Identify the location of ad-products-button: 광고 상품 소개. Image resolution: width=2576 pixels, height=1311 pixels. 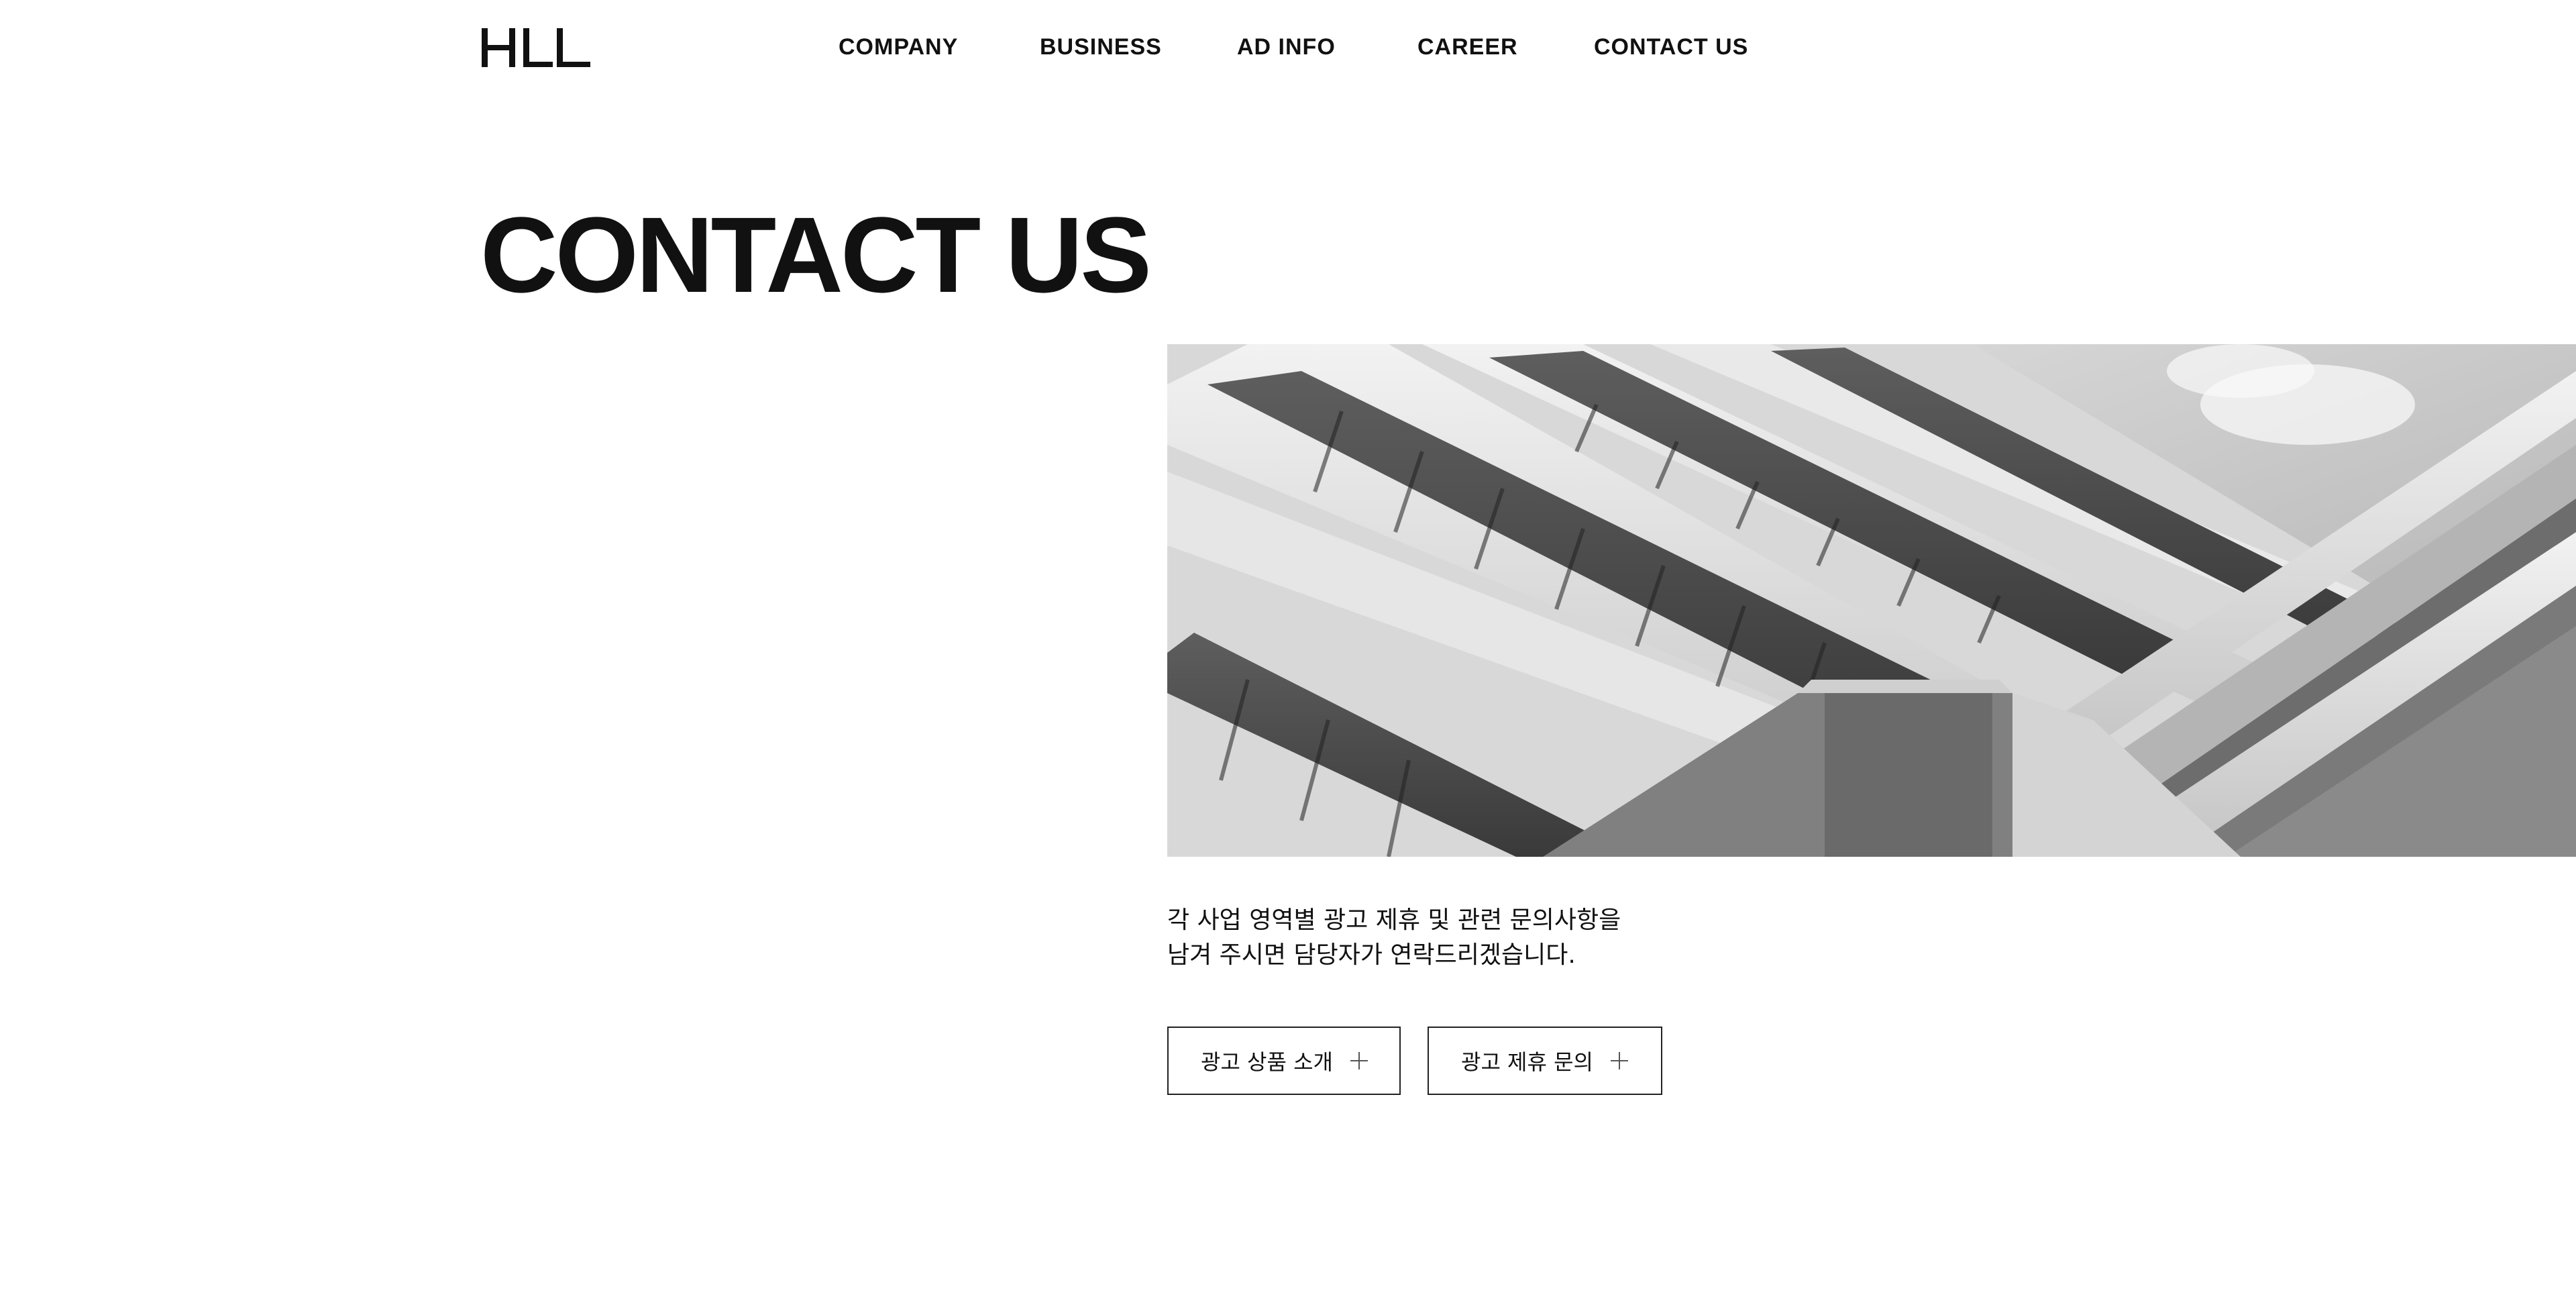
(1284, 1061).